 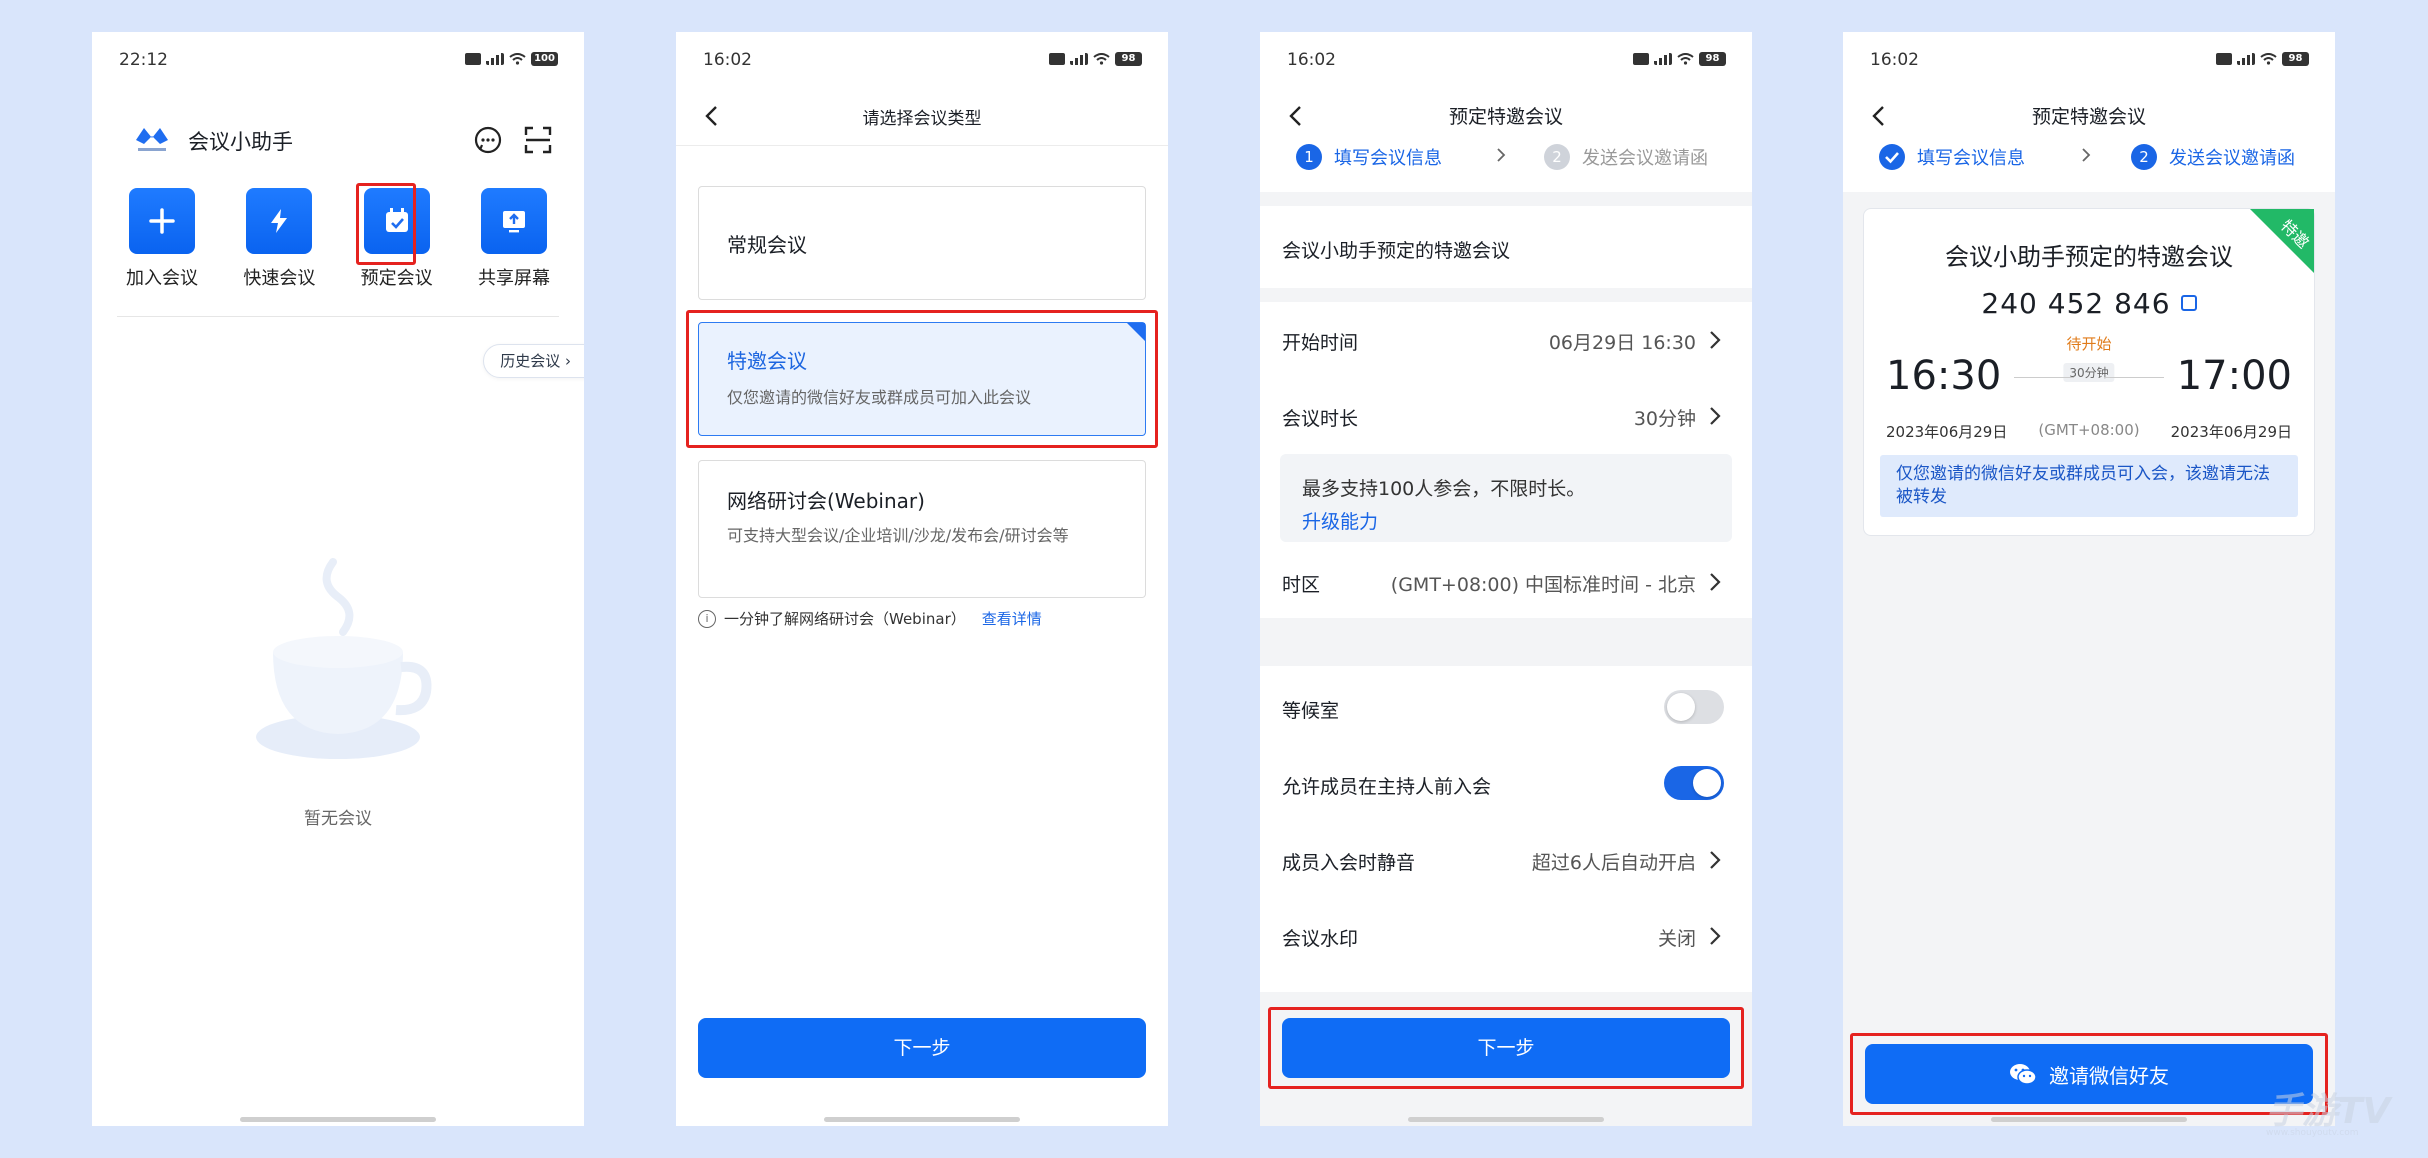 What do you see at coordinates (162, 239) in the screenshot?
I see `join-meeting-button: 加入会议` at bounding box center [162, 239].